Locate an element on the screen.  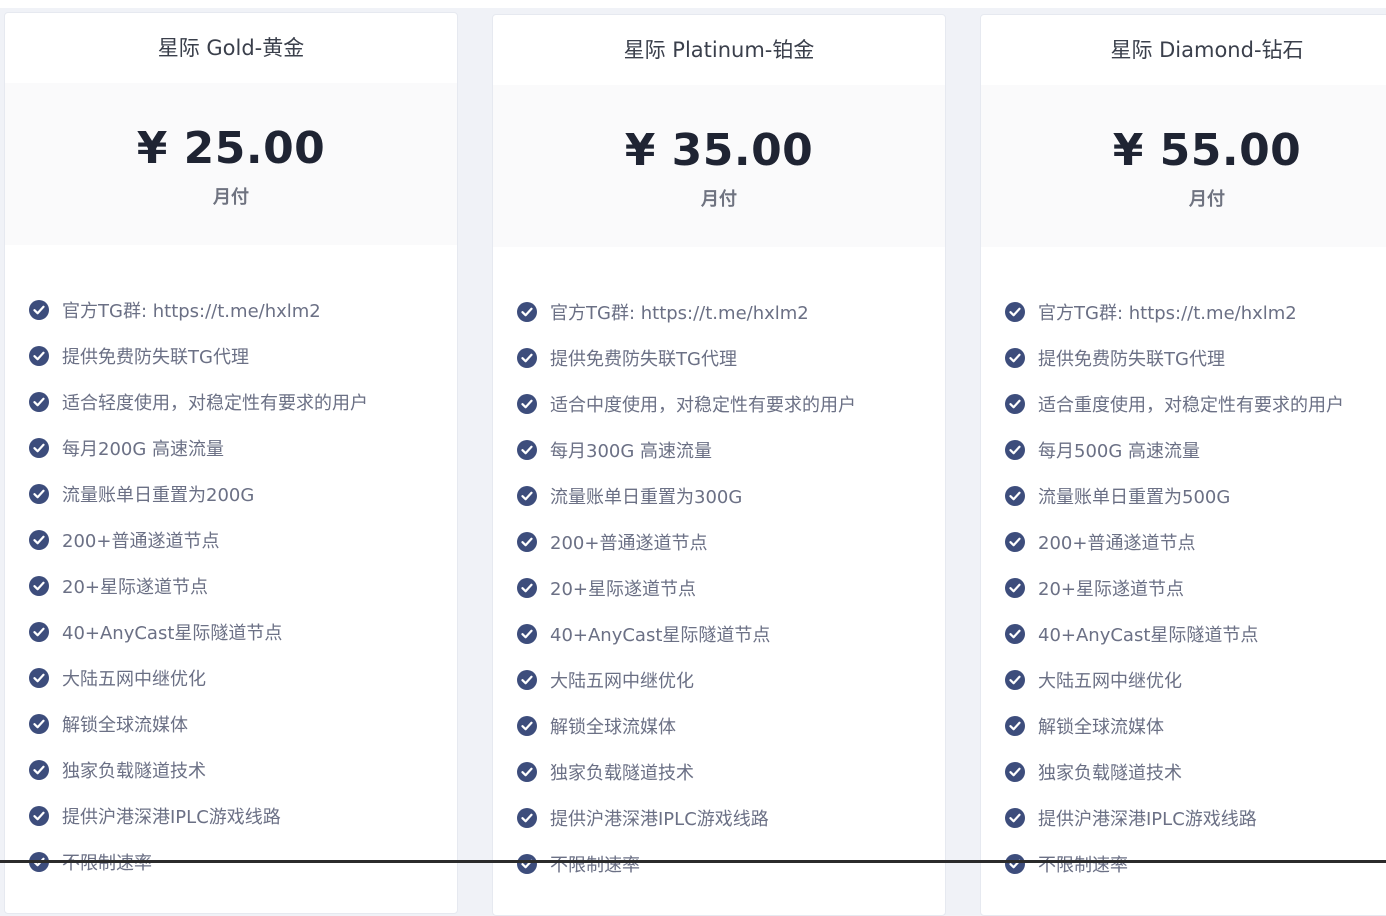
feature-text: 流量账单日重置为300G is located at coordinates (646, 497).